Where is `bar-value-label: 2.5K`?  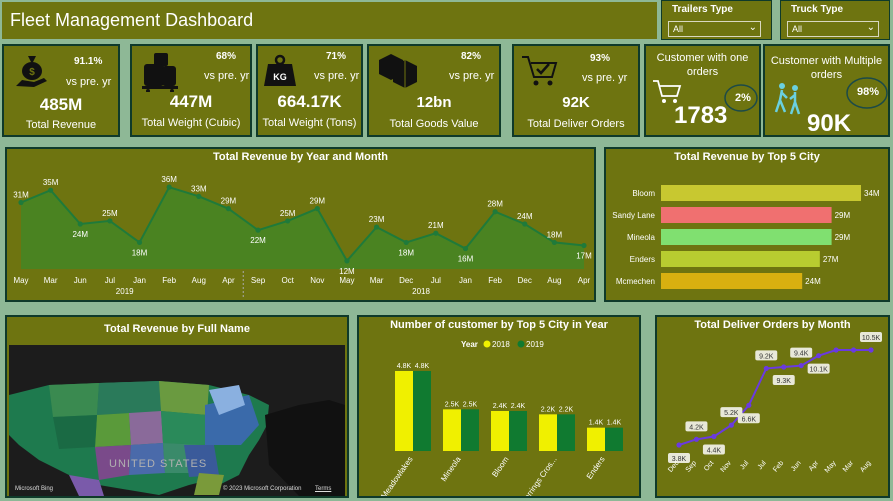
bar-value-label: 2.5K is located at coordinates (452, 404).